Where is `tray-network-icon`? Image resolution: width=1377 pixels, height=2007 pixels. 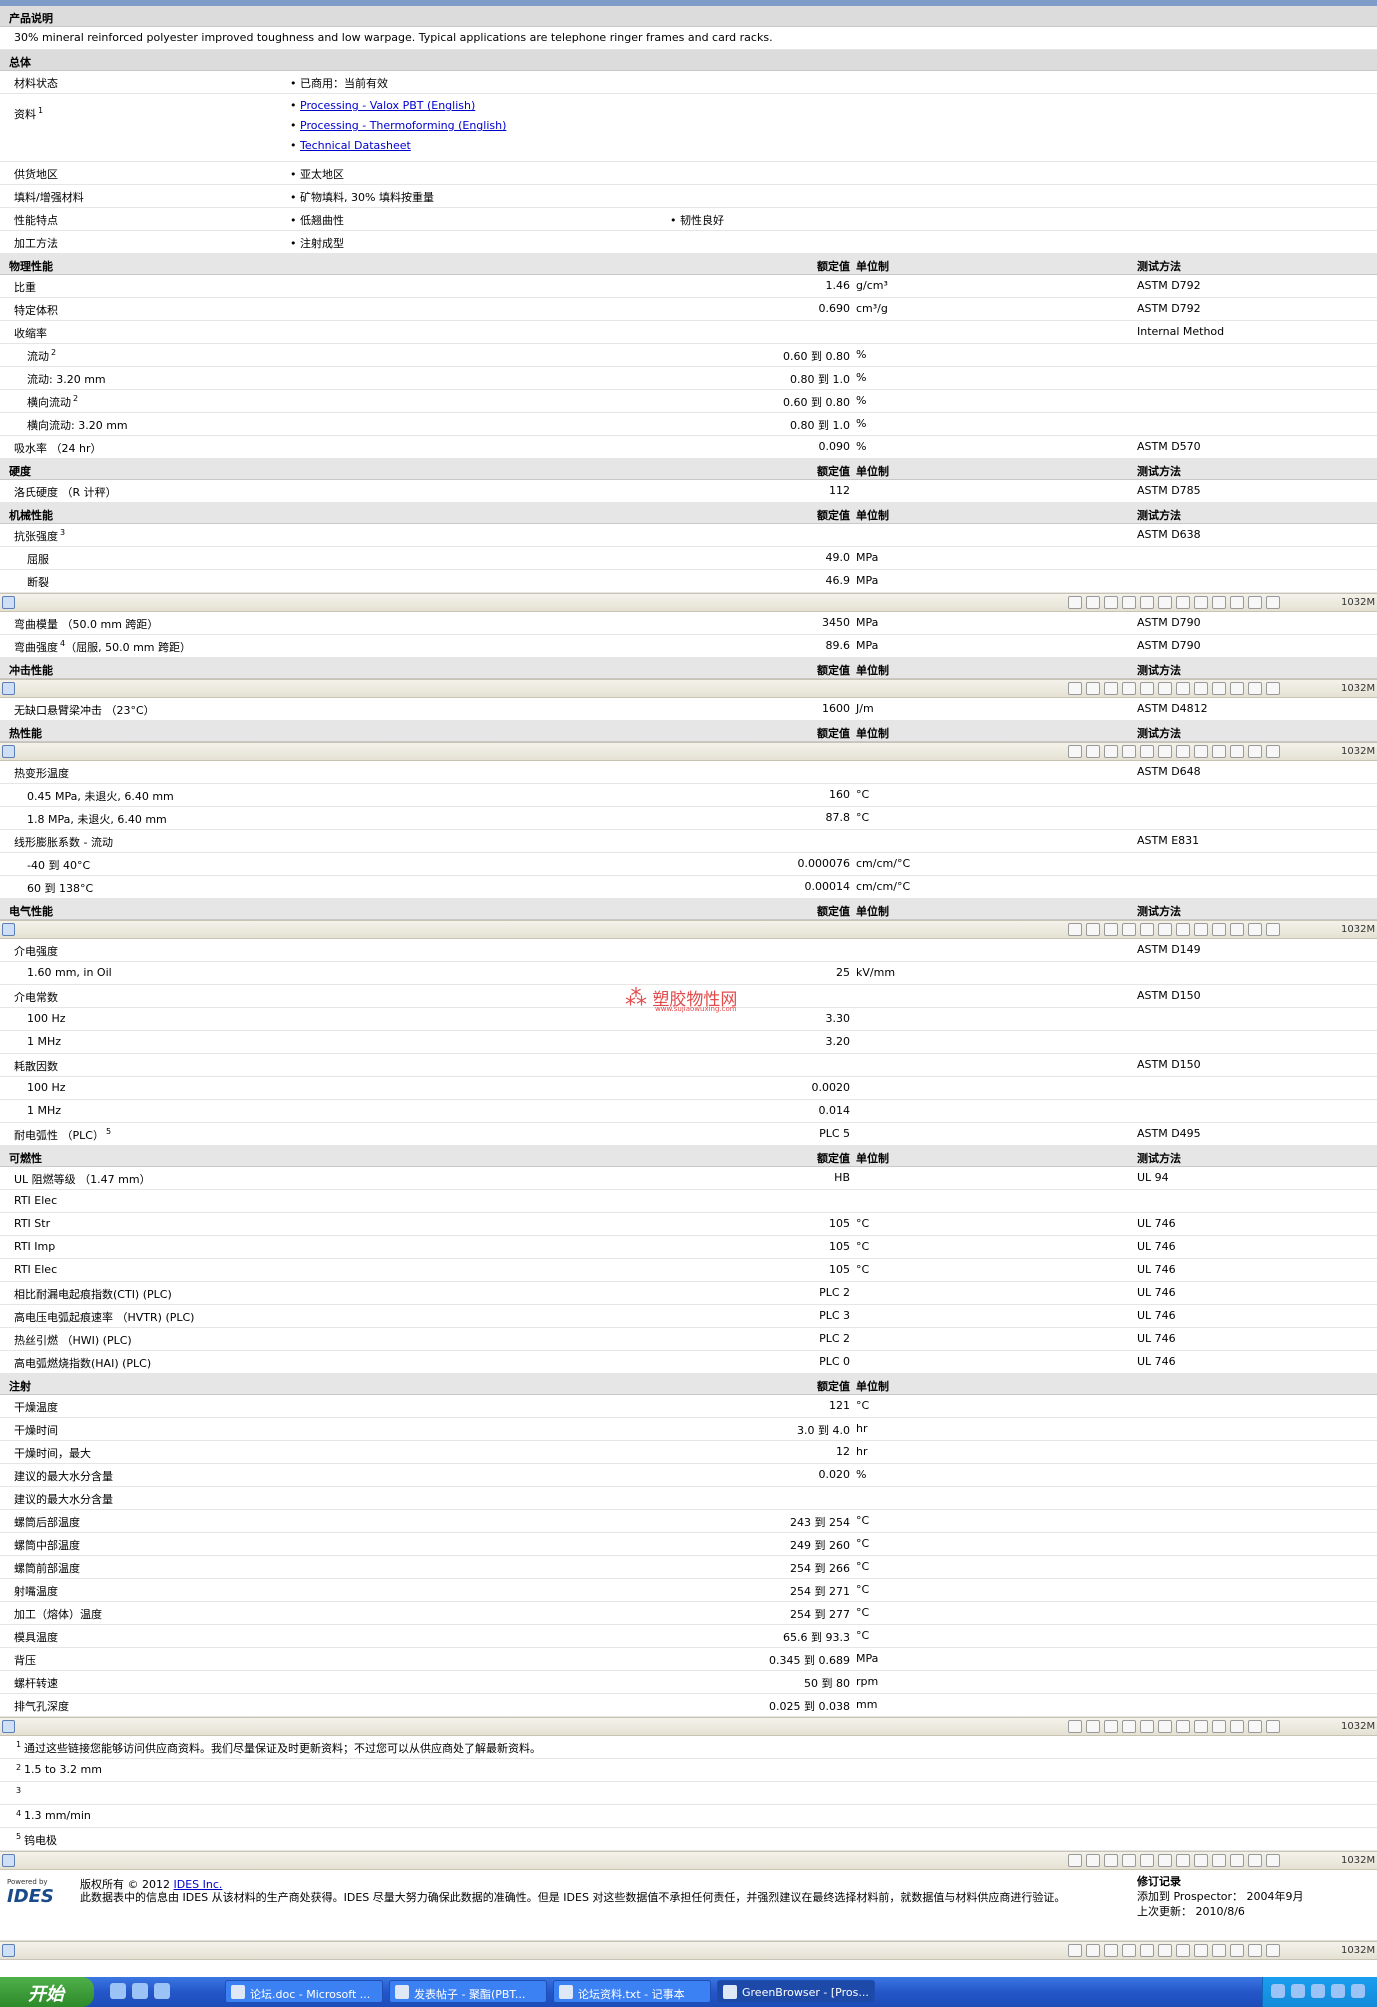
tray-network-icon is located at coordinates (1278, 1991).